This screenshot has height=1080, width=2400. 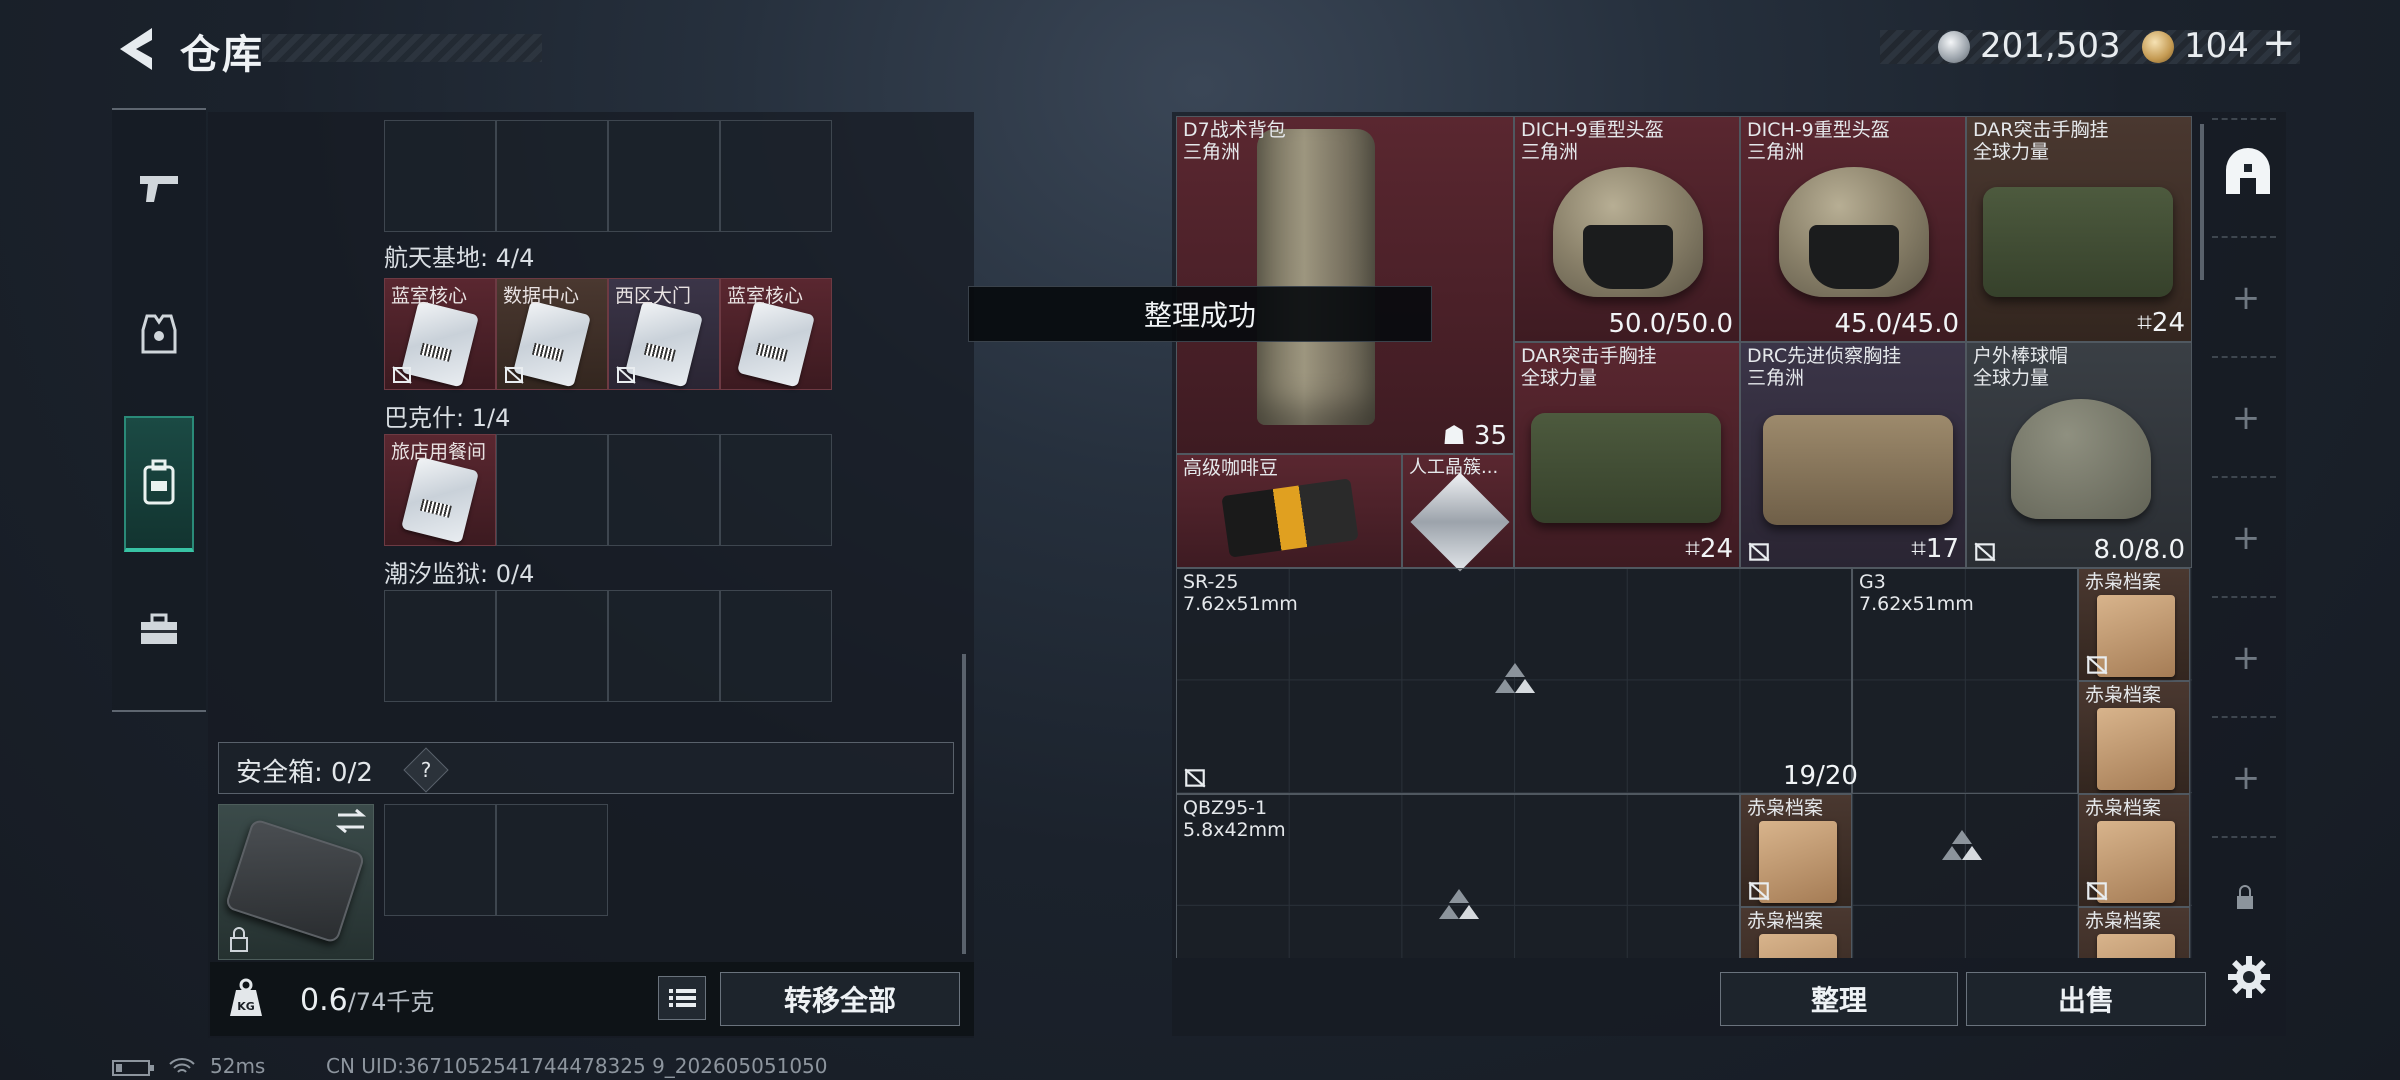 What do you see at coordinates (2050, 46) in the screenshot?
I see `silver-currency-value: 201,503` at bounding box center [2050, 46].